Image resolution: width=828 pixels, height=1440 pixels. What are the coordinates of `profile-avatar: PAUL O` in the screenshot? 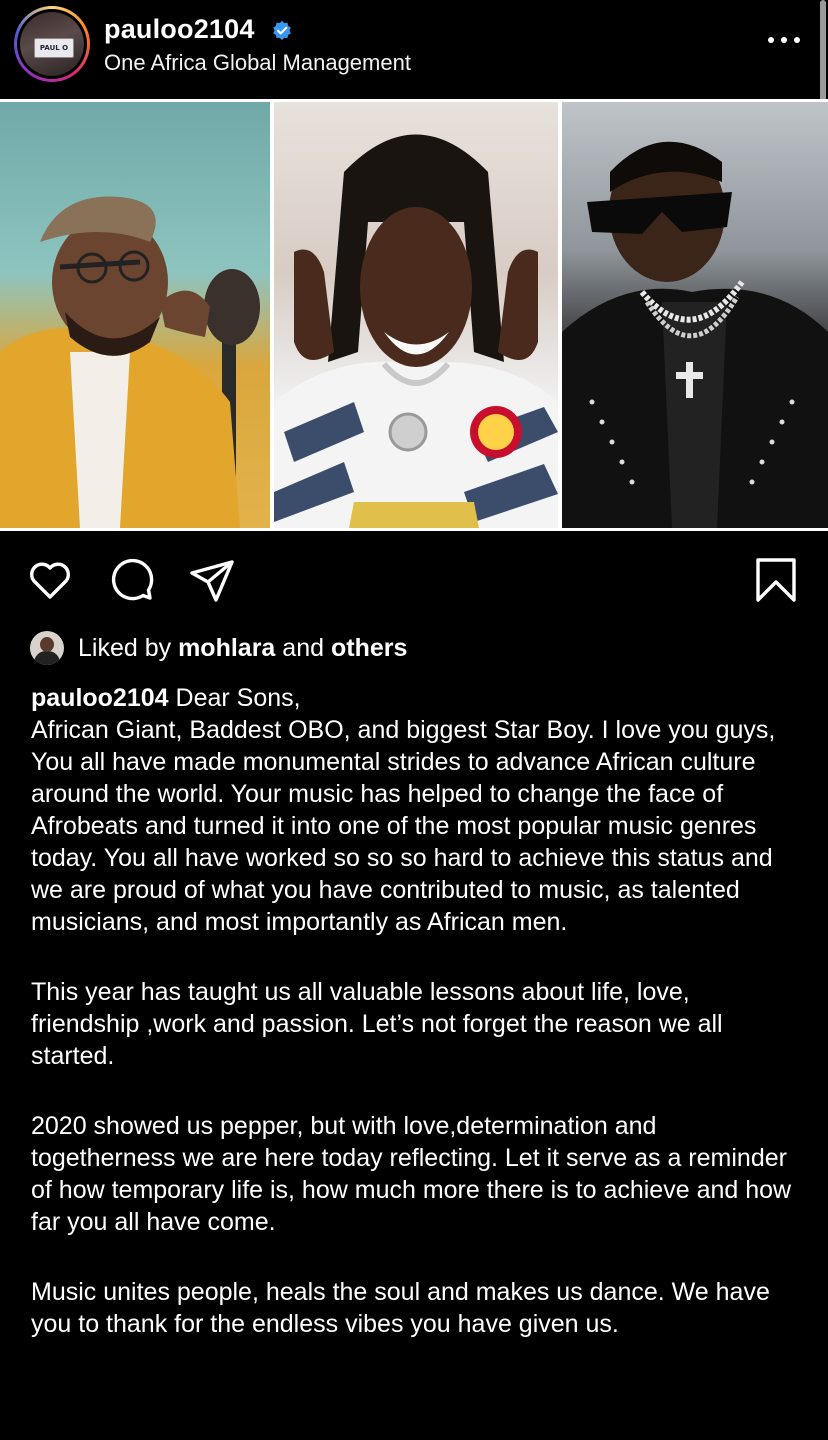 It's located at (52, 44).